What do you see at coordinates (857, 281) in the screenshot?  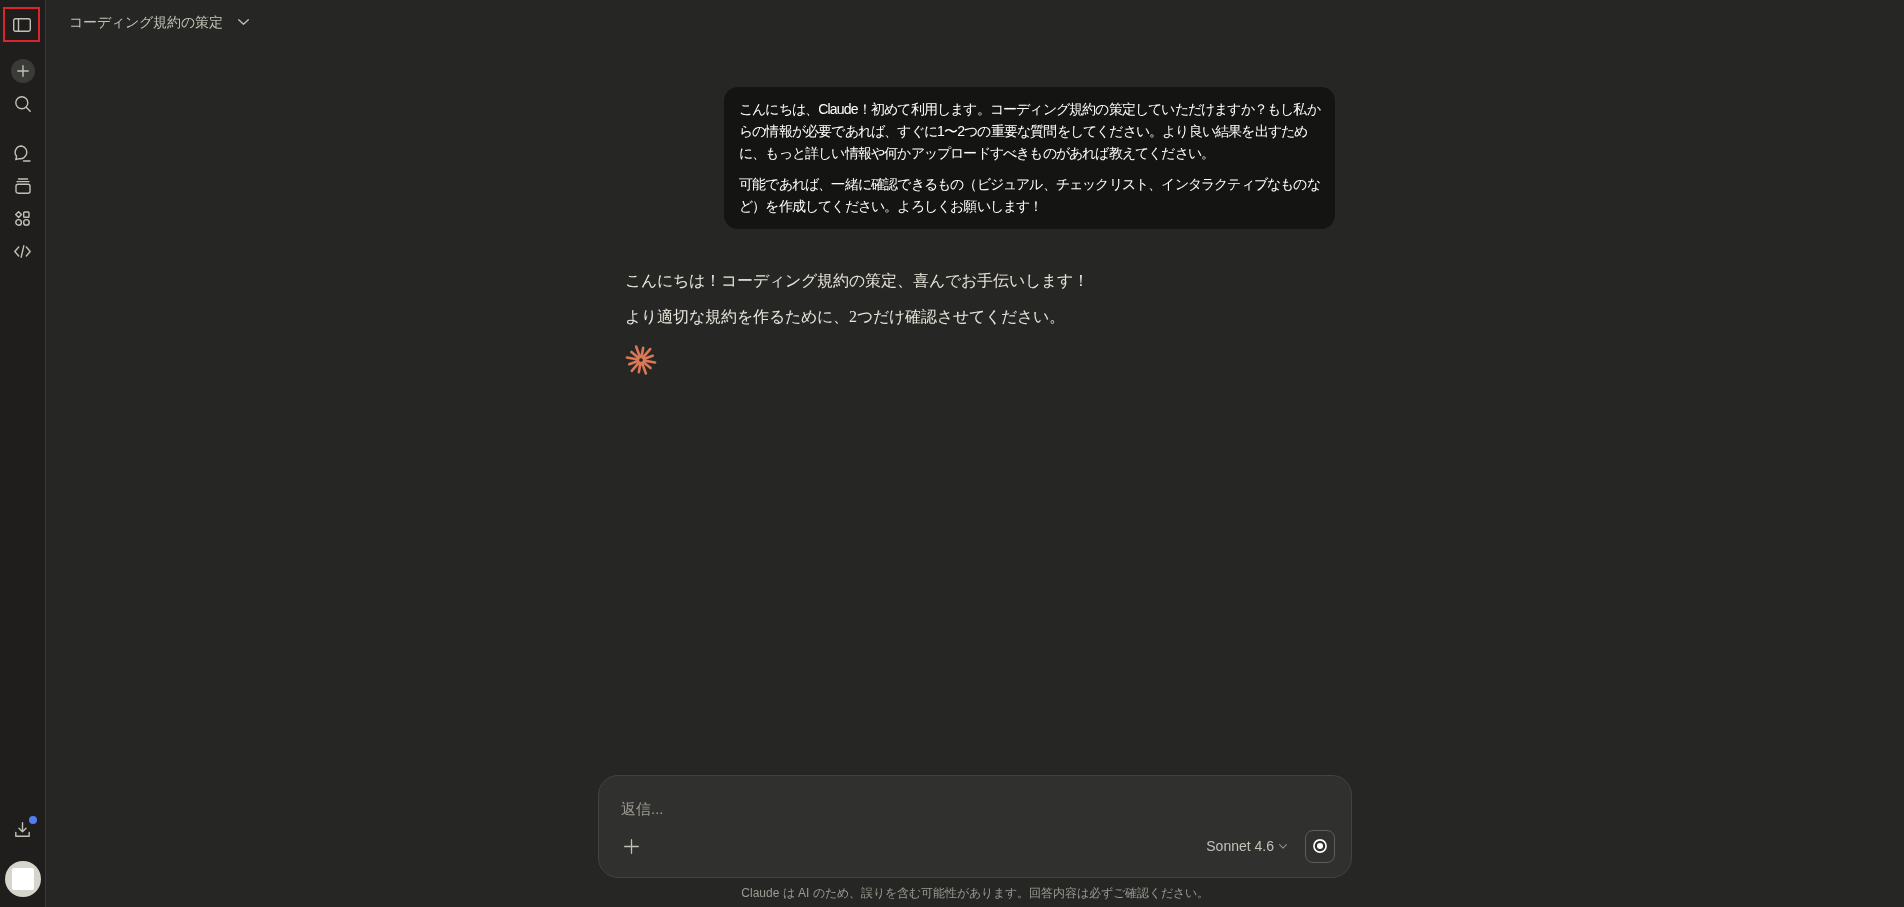 I see `response-text: こんにちは！コーディング規約の策定、喜んでお手伝いします！` at bounding box center [857, 281].